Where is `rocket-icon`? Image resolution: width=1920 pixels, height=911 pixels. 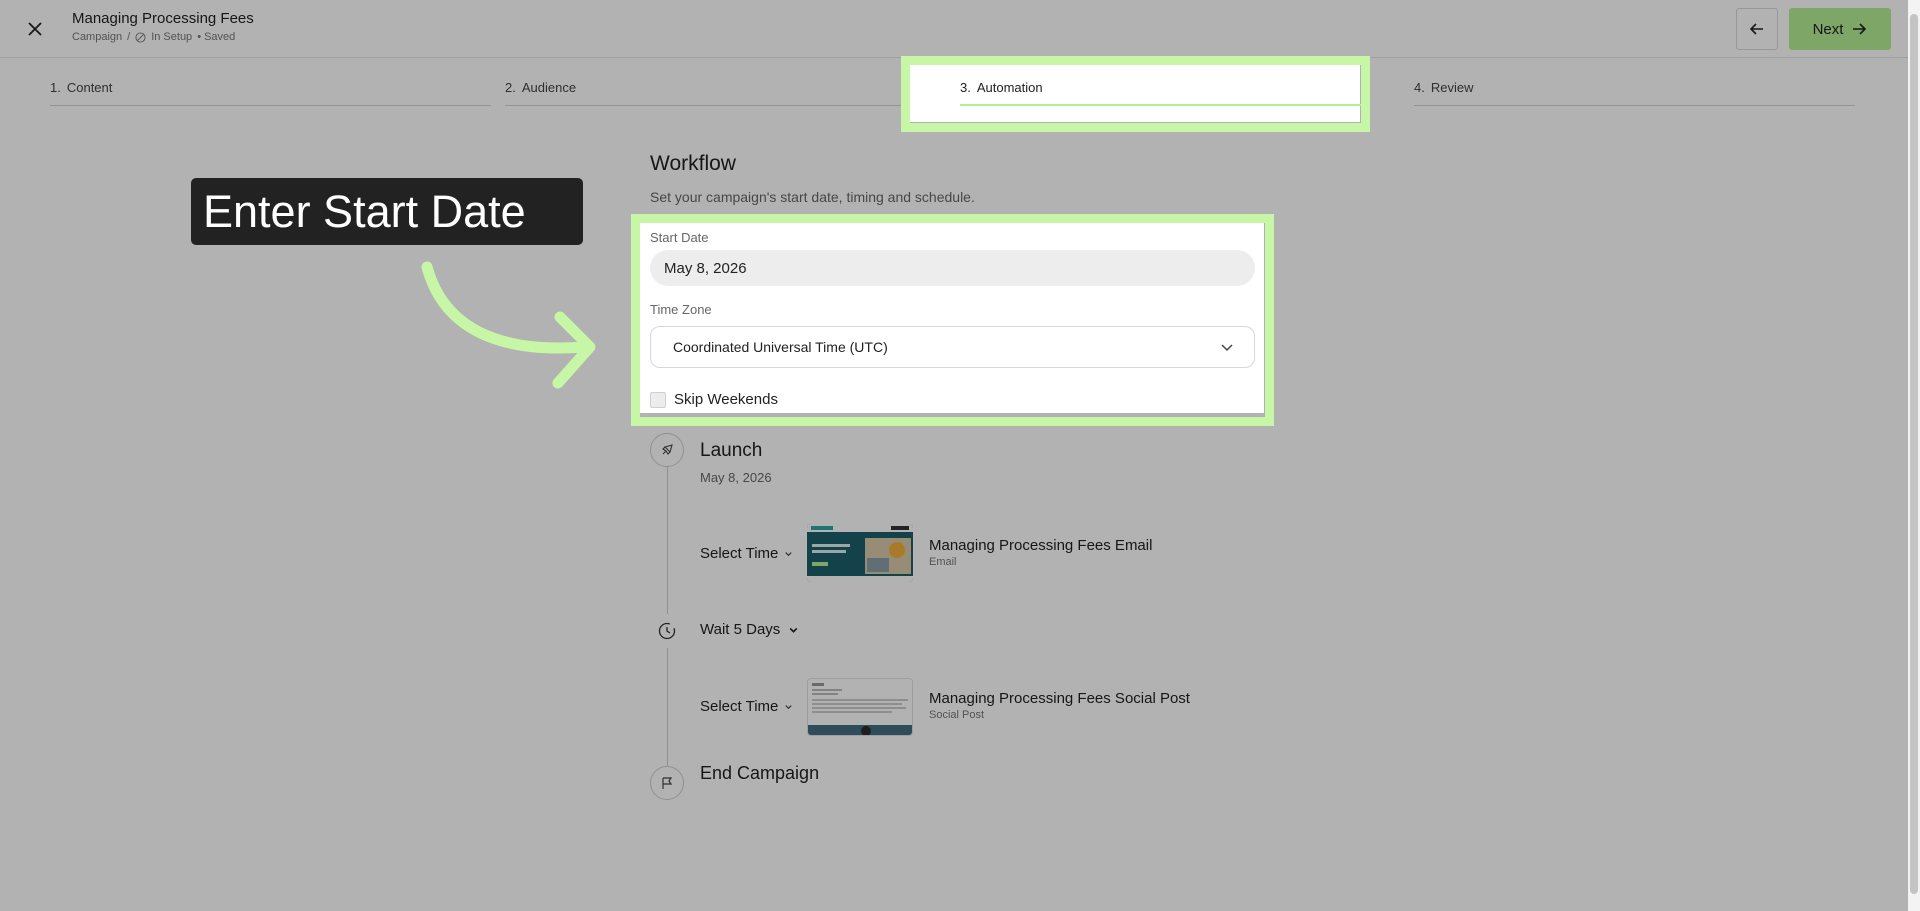
rocket-icon is located at coordinates (667, 449).